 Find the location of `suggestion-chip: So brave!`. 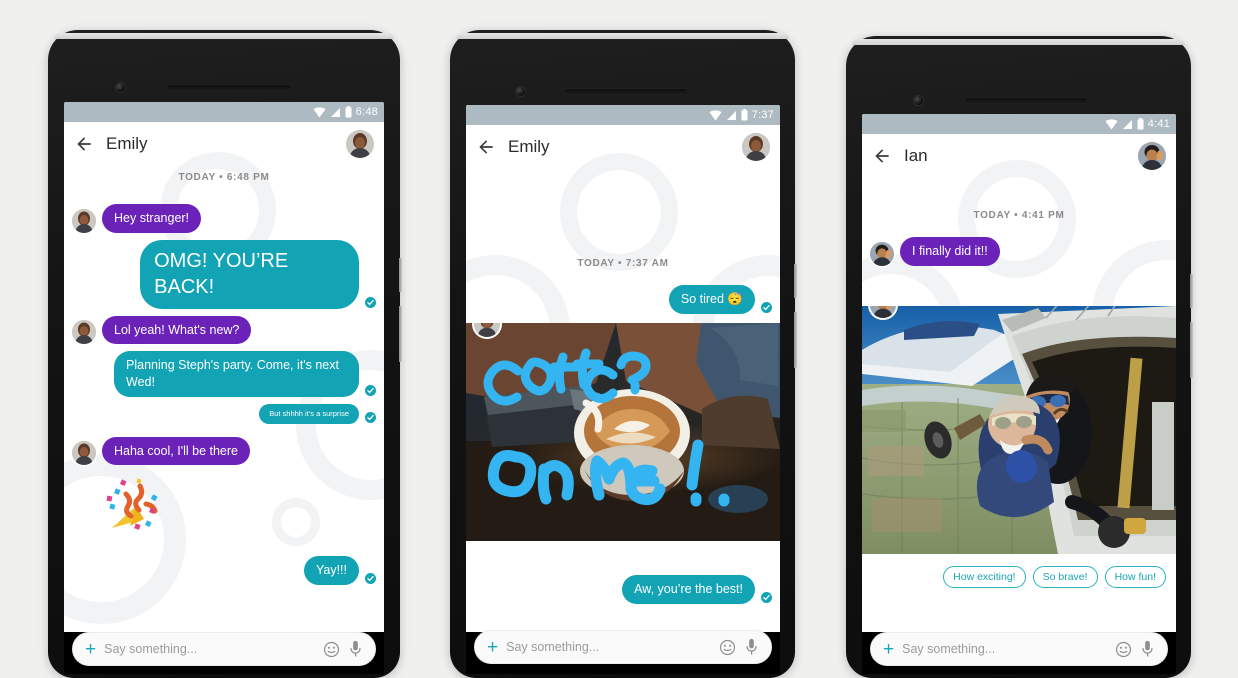

suggestion-chip: So brave! is located at coordinates (1065, 577).